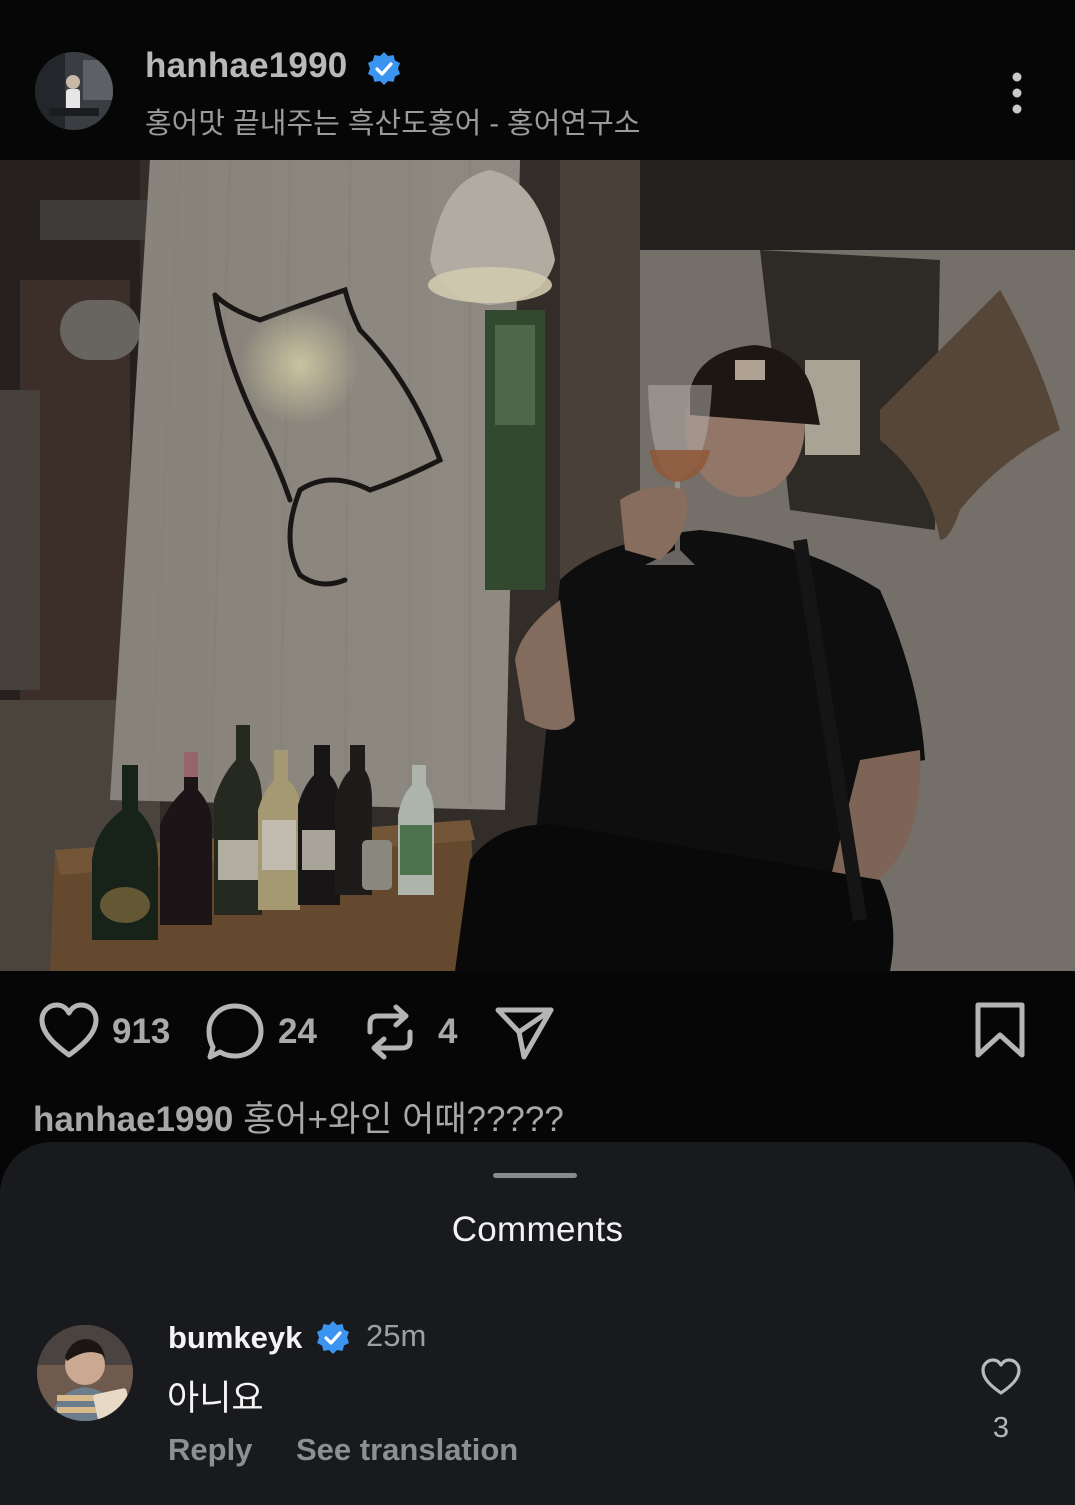 This screenshot has height=1505, width=1075. Describe the element at coordinates (390, 1032) in the screenshot. I see `repost-icon` at that location.